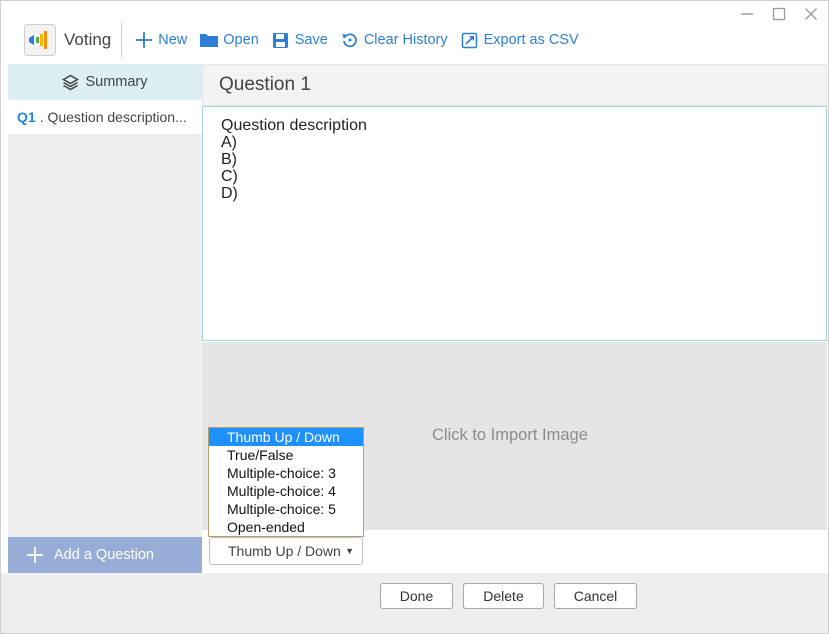  What do you see at coordinates (286, 527) in the screenshot?
I see `answer-type-option: Open-ended` at bounding box center [286, 527].